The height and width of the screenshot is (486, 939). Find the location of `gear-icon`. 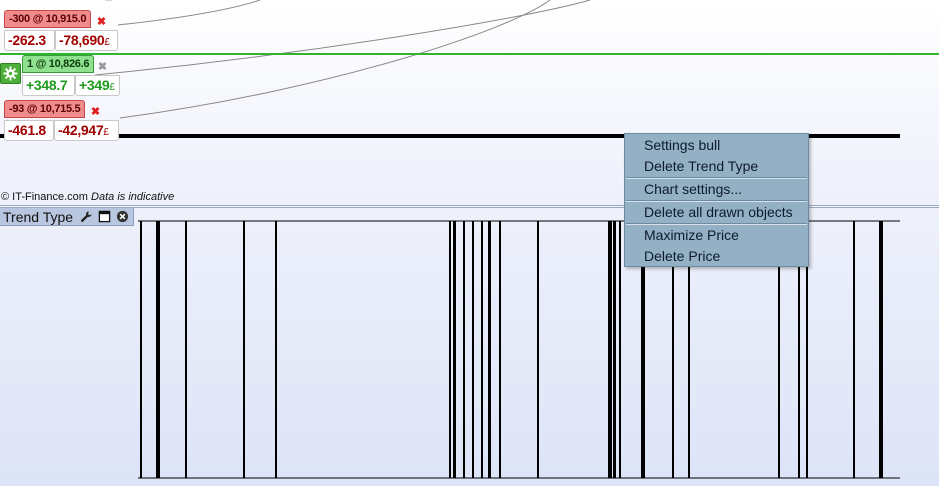

gear-icon is located at coordinates (10, 73).